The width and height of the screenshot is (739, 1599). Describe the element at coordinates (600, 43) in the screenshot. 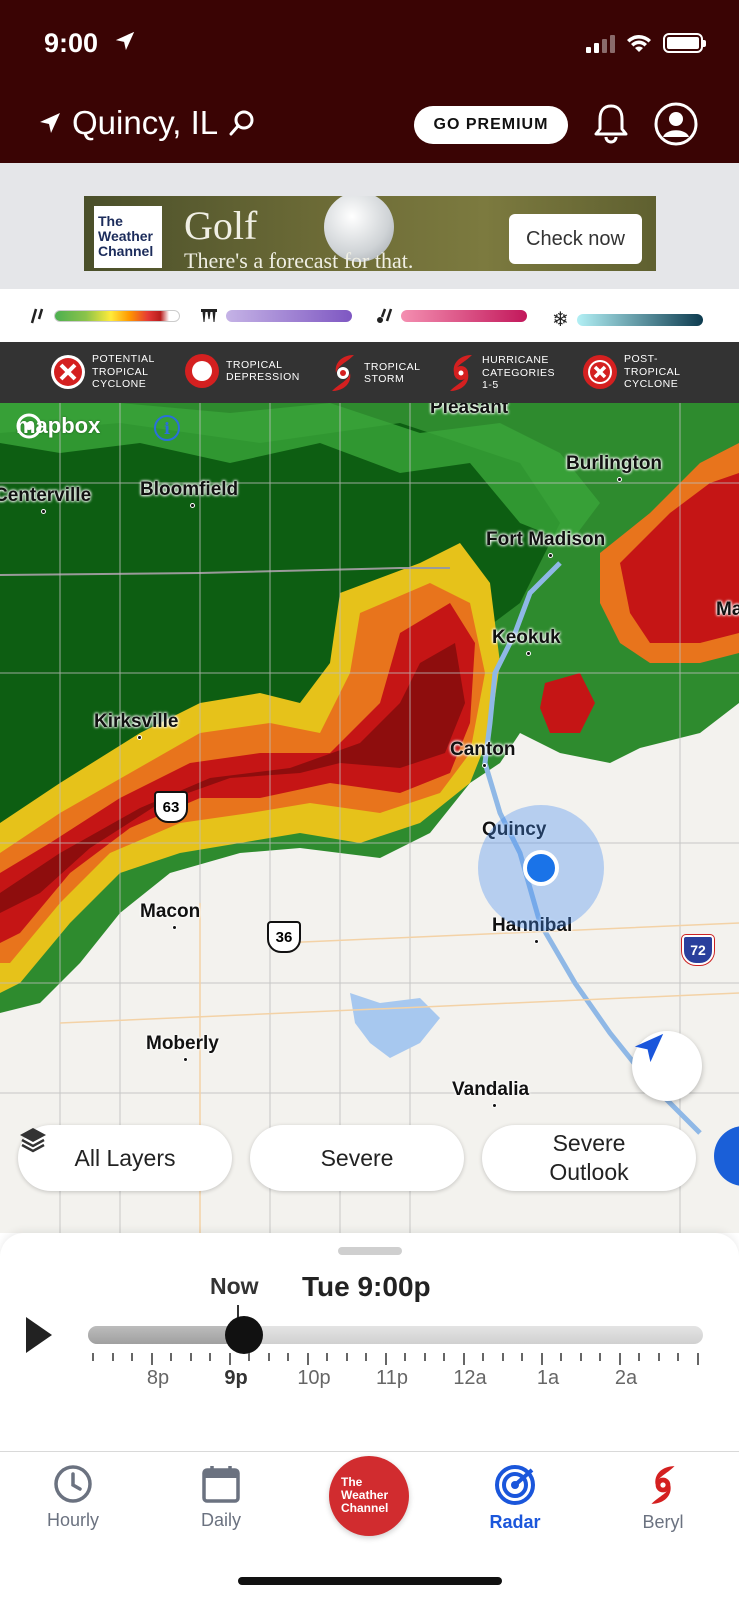

I see `cellular-signal-icon` at that location.